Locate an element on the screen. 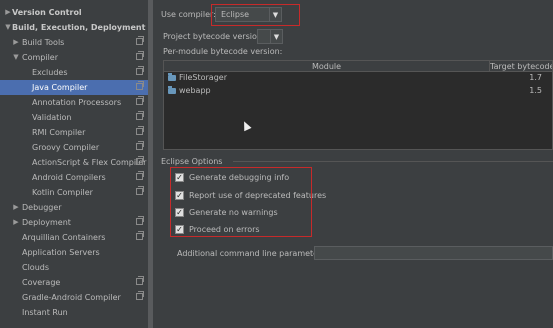 This screenshot has width=553, height=328. module-version: 1.5 is located at coordinates (518, 91).